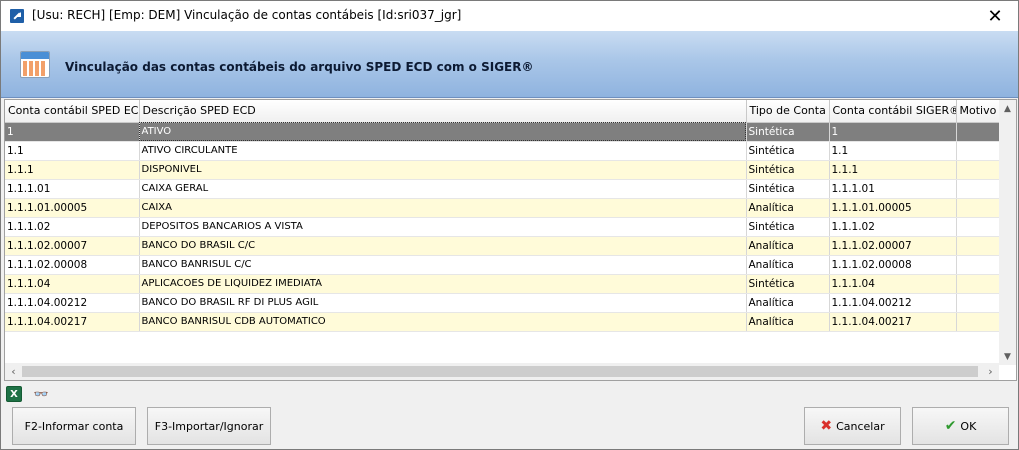  I want to click on table-row: 1.1 ATIVO CIRCULANTE Sintética 1.1, so click(504, 151).